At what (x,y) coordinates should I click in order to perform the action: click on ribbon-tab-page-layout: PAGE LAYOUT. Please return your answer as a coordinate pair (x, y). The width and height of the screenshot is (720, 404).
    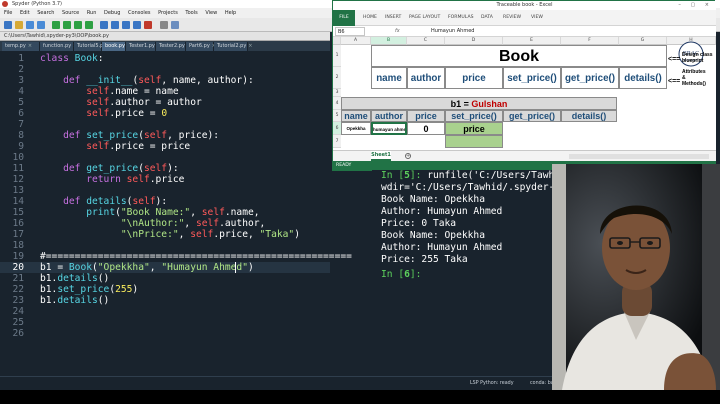
    Looking at the image, I should click on (424, 18).